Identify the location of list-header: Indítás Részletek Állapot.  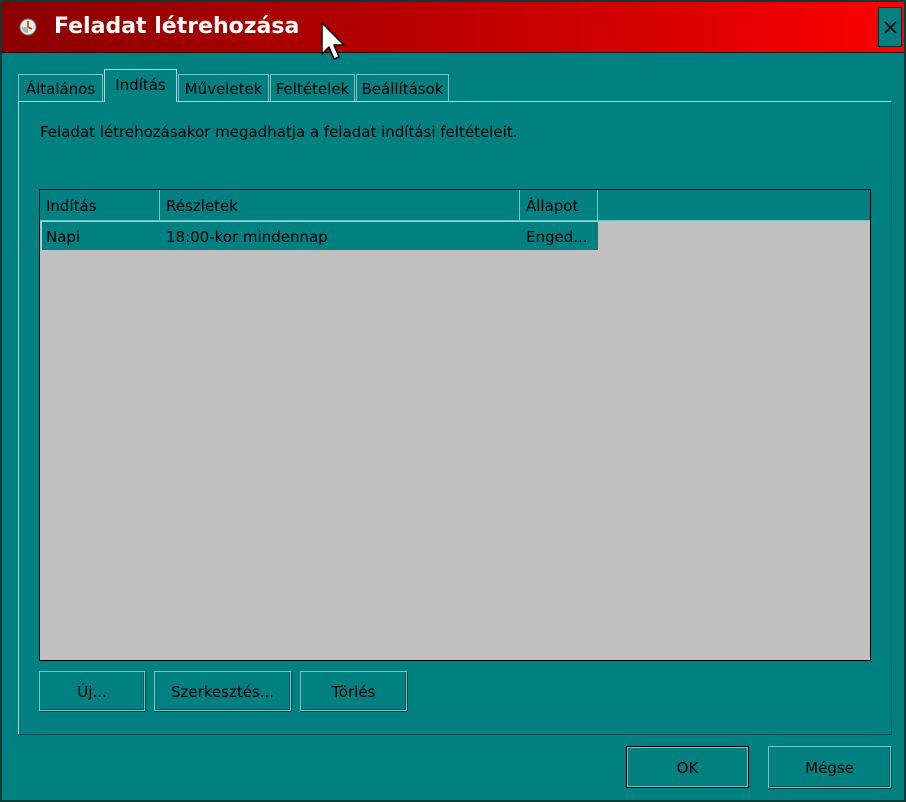
(455, 205).